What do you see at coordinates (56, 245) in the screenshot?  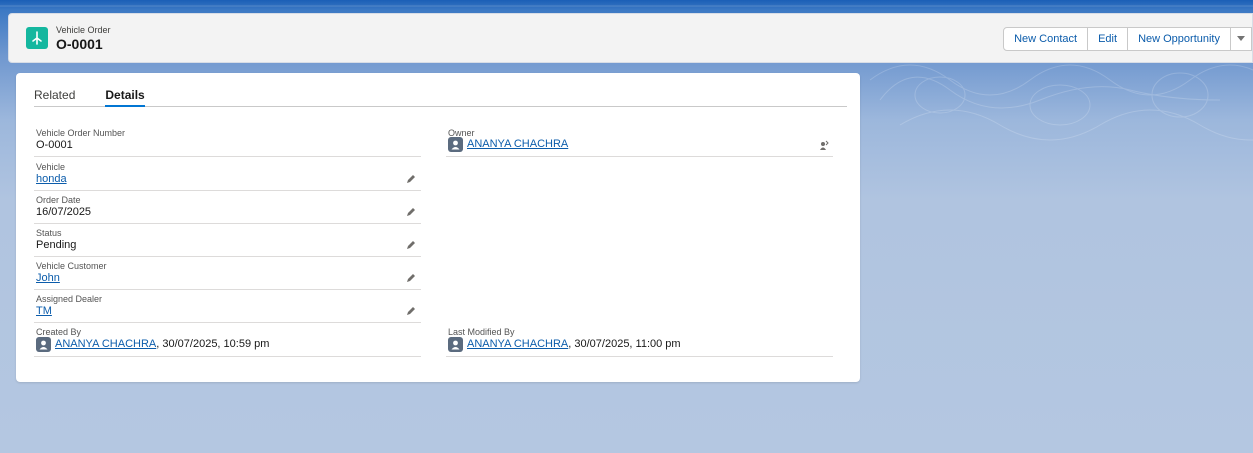 I see `field-value: Pending` at bounding box center [56, 245].